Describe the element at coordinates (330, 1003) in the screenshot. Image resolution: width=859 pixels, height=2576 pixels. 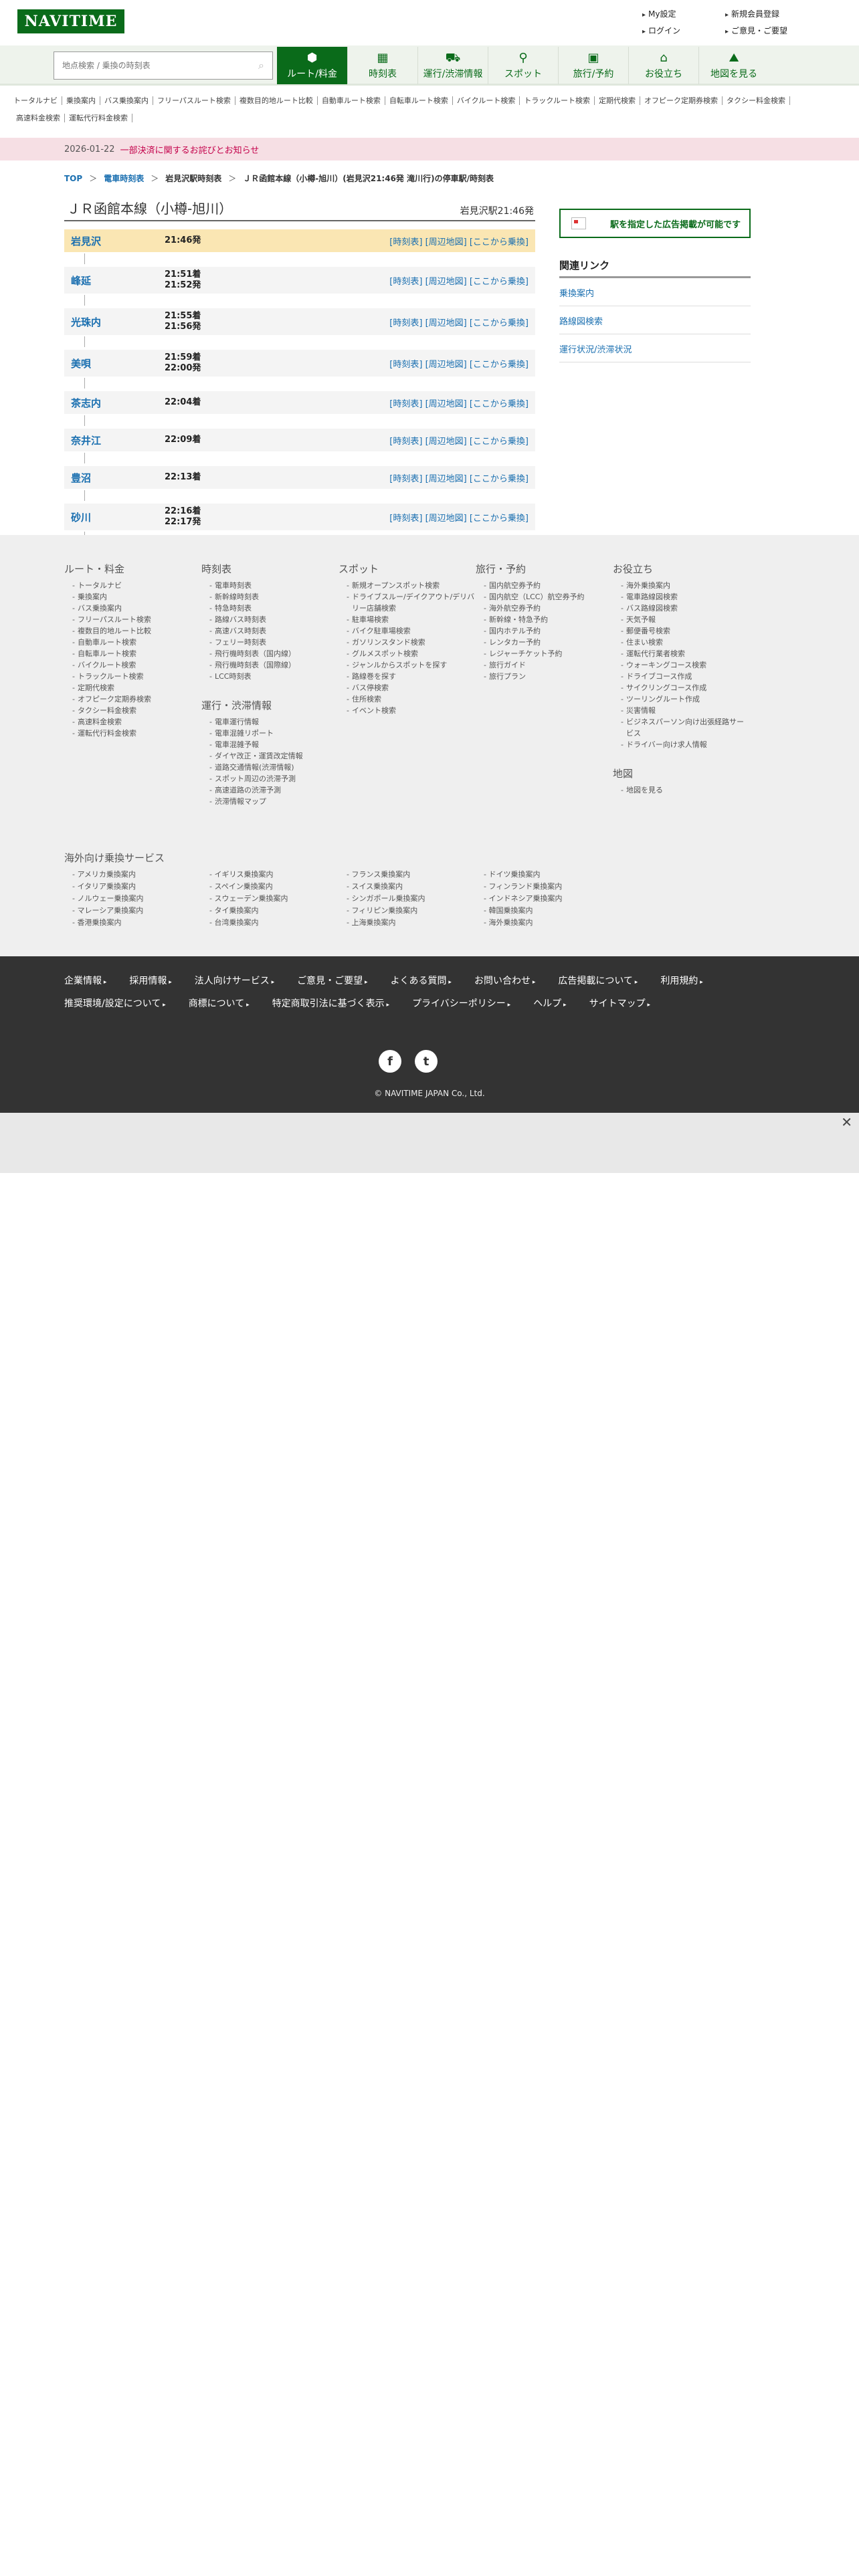
I see `footer-bottom-link: 特定商取引法に基づく表示` at that location.